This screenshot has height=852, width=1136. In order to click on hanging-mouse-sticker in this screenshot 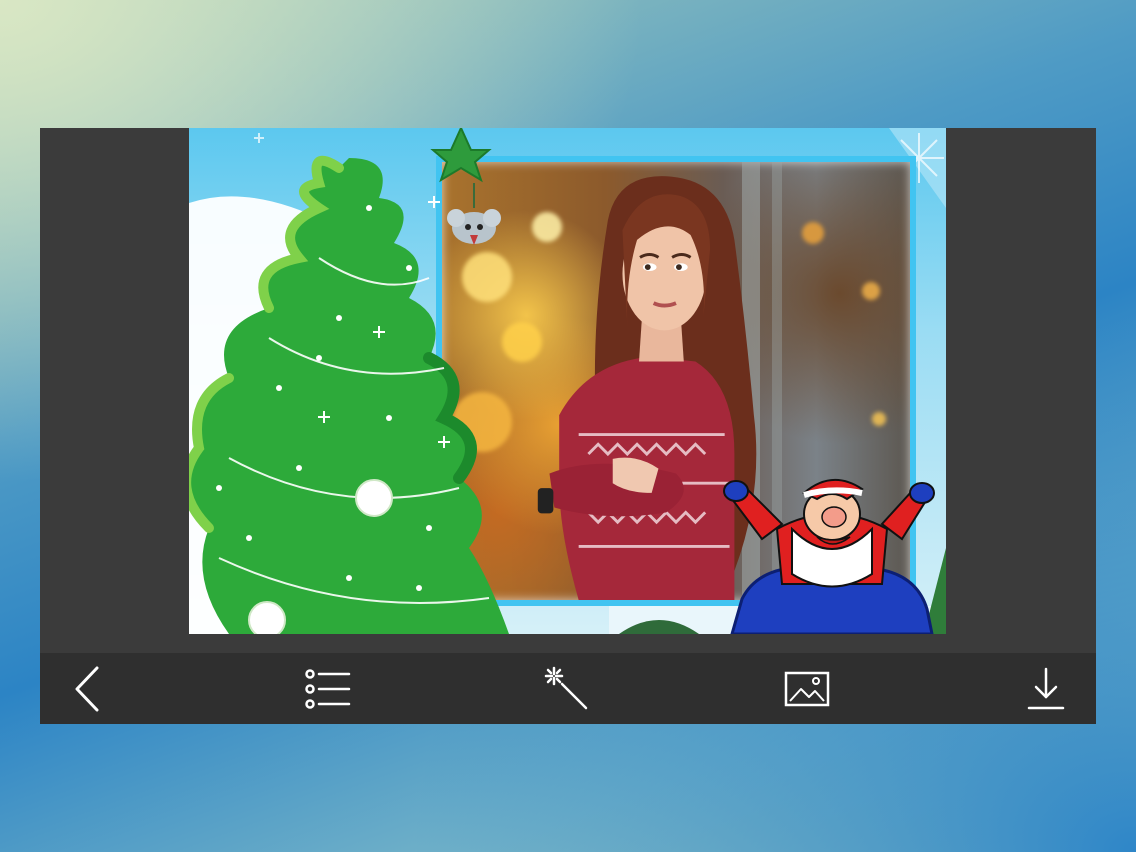, I will do `click(474, 214)`.